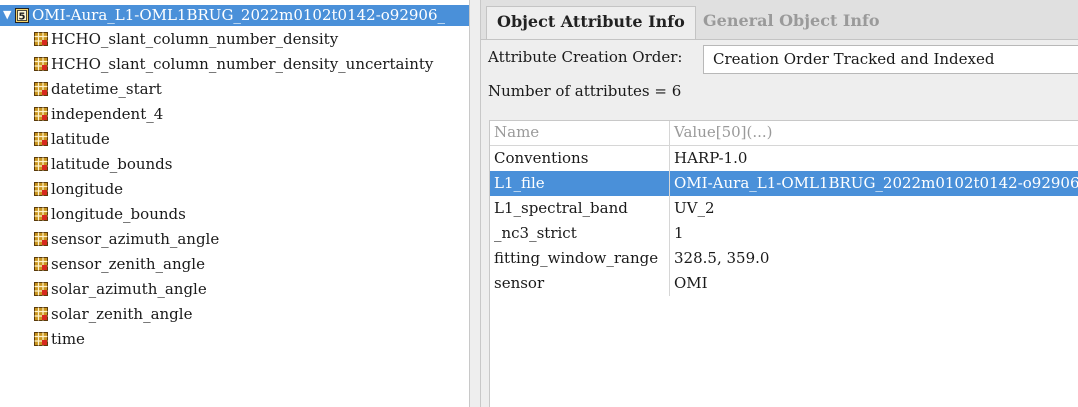  Describe the element at coordinates (87, 189) in the screenshot. I see `tree-item-label: longitude` at that location.